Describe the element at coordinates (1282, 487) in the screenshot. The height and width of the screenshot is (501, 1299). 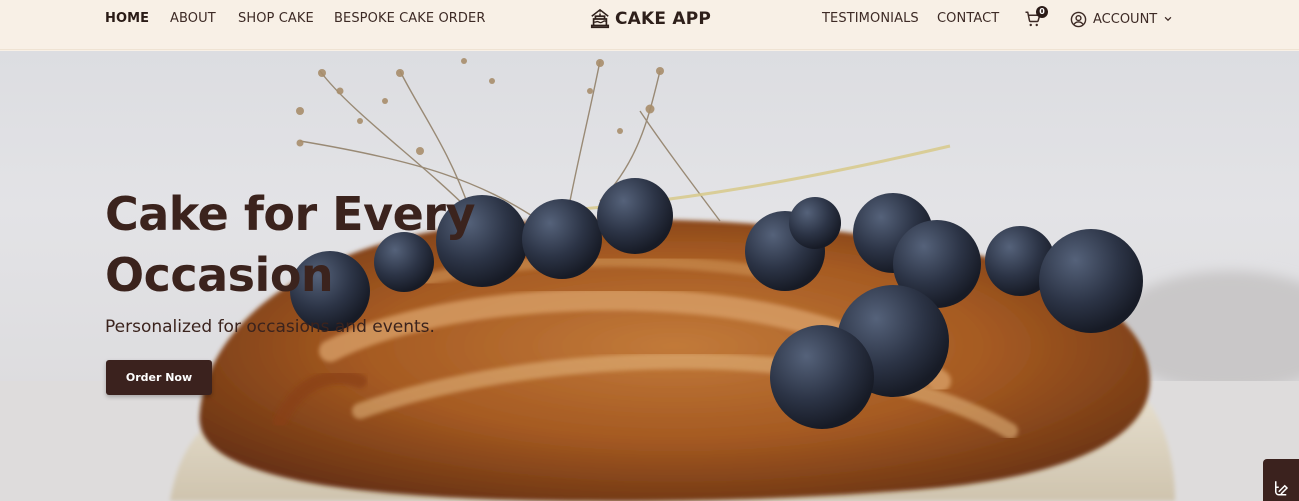
I see `accessibility-widget-icon` at that location.